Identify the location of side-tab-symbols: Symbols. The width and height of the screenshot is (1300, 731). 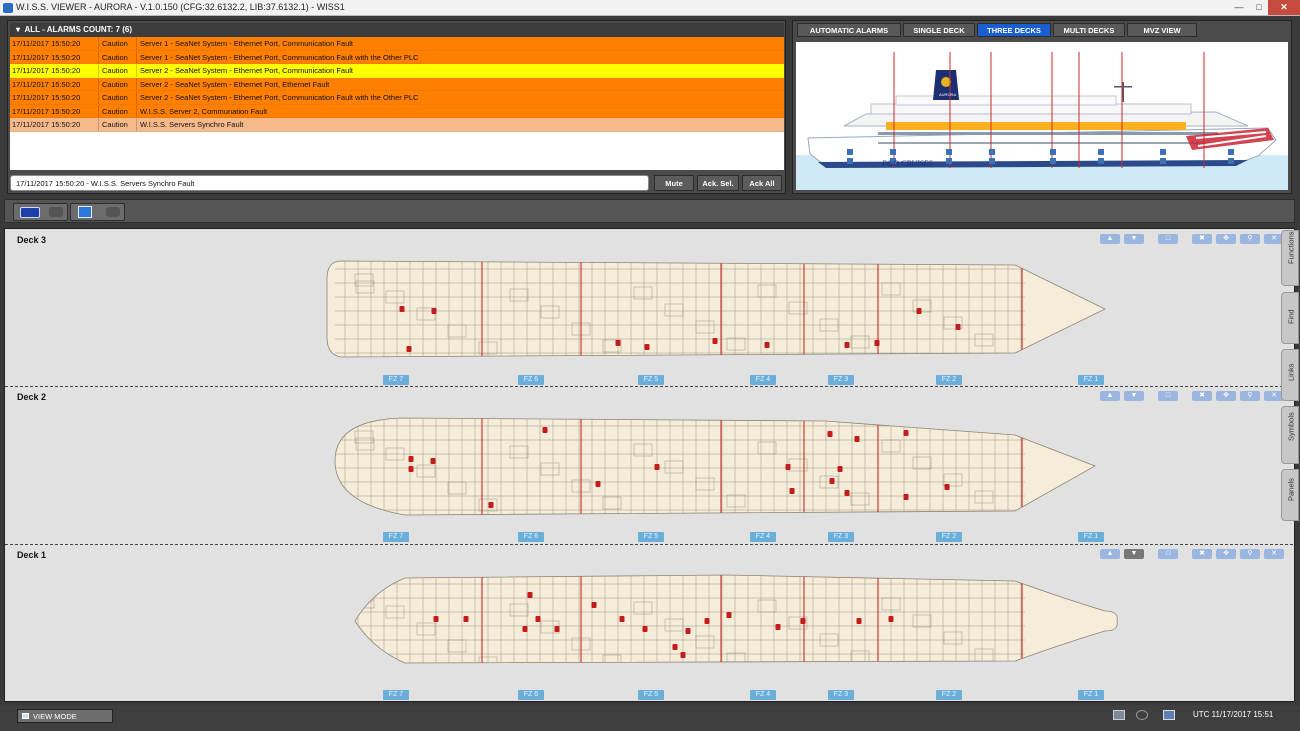
(1290, 435).